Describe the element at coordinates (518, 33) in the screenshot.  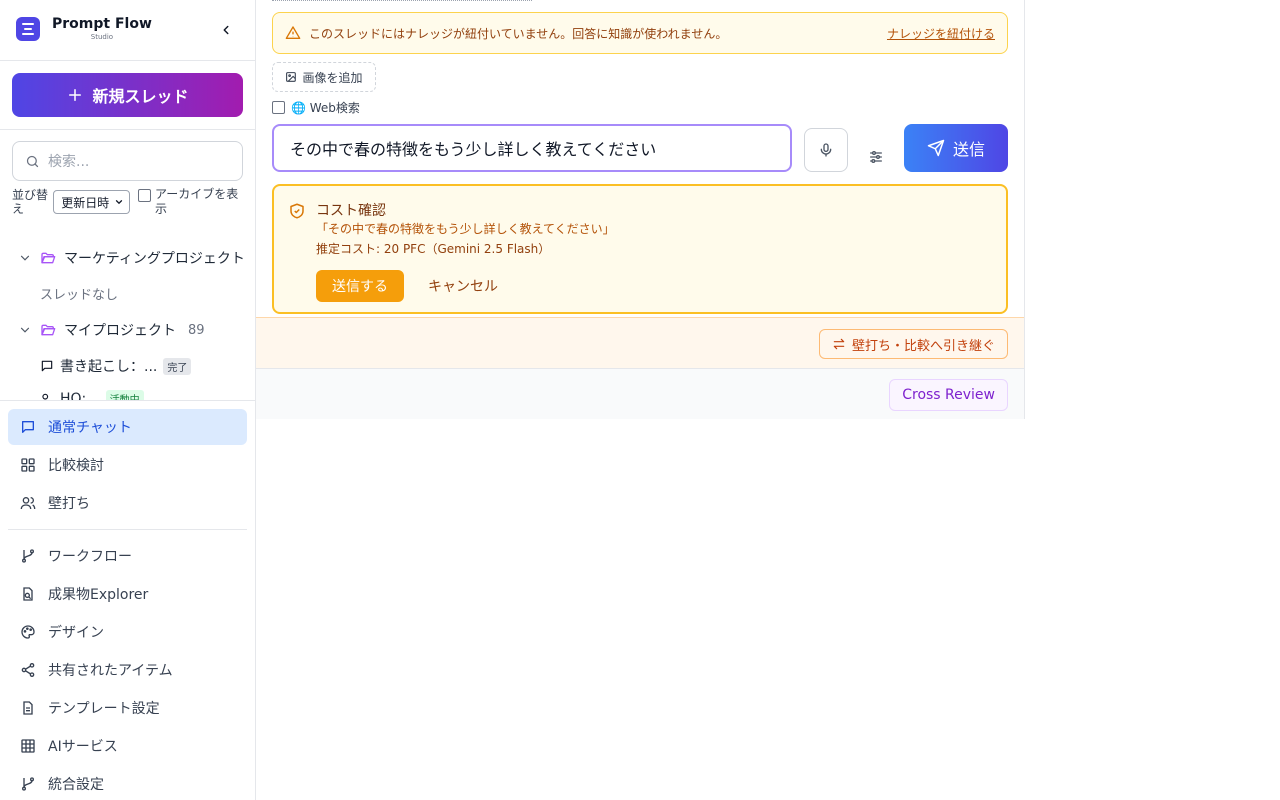
I see `warning-text: このスレッドにはナレッジが紐付いていません。回答に知識が使われません。` at that location.